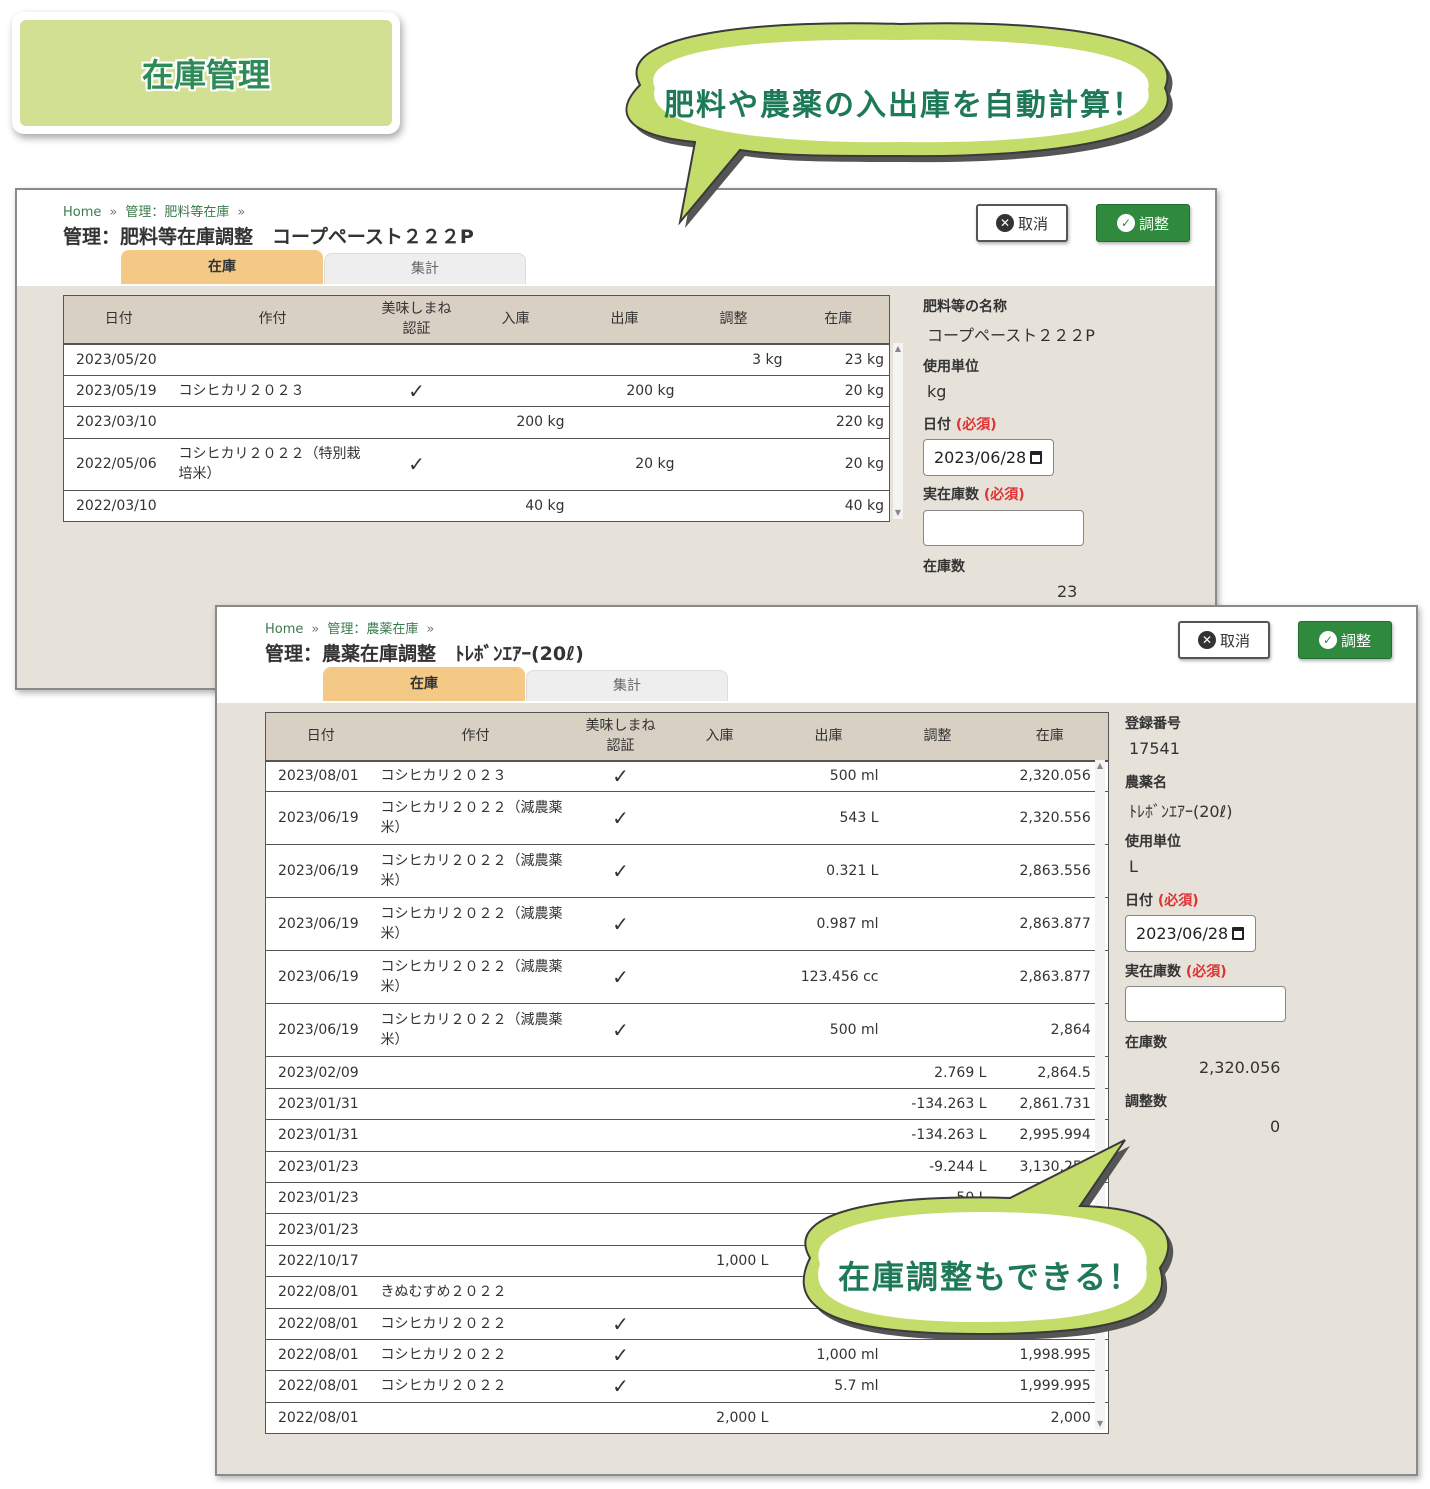 The image size is (1430, 1489). I want to click on column-header-crop: 作付, so click(272, 320).